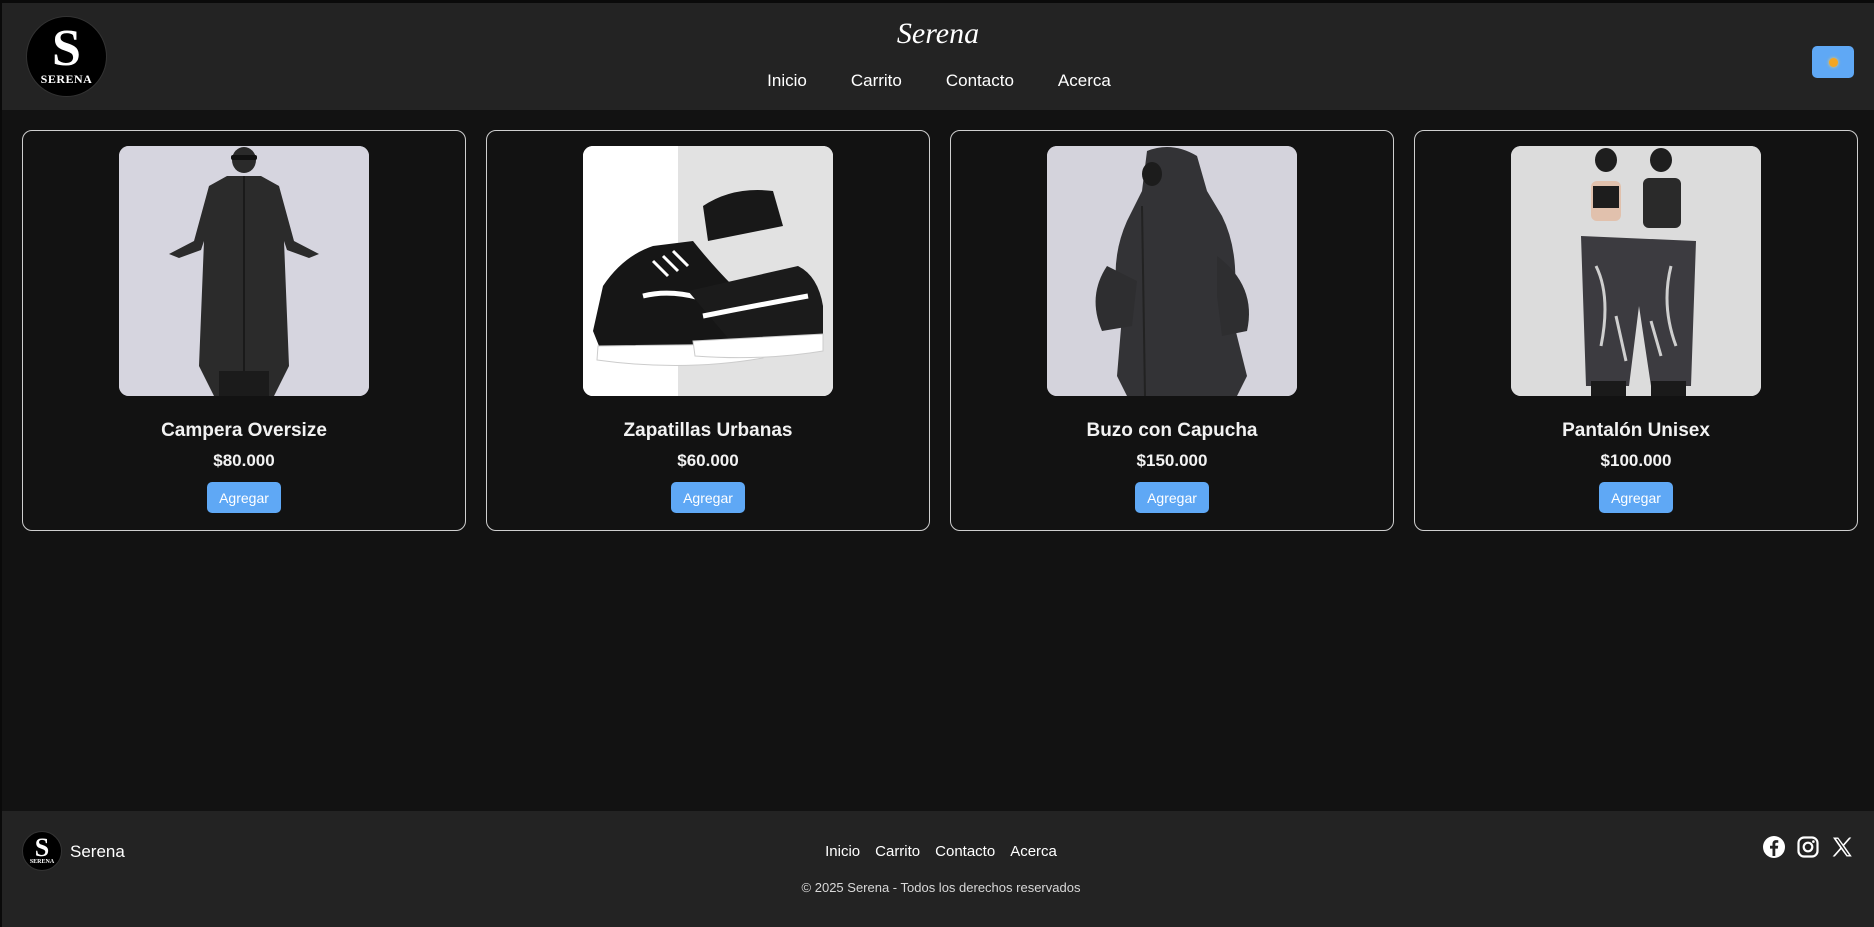  I want to click on nav-link-carrito: Carrito, so click(876, 81).